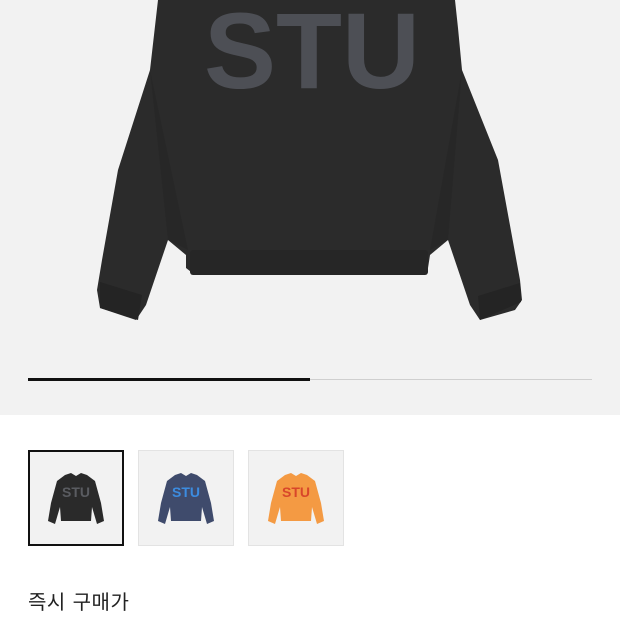  I want to click on variant-thumbnail-black: STU, so click(76, 498).